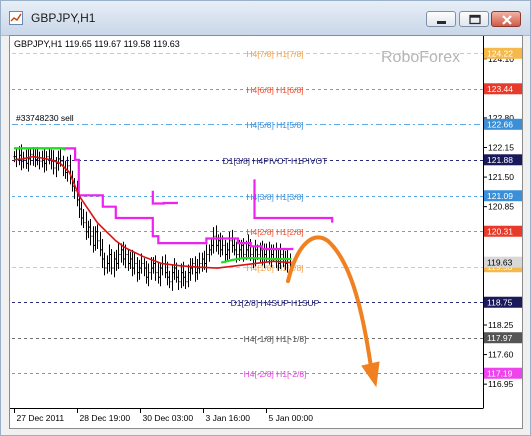 Image resolution: width=531 pixels, height=436 pixels. Describe the element at coordinates (500, 231) in the screenshot. I see `price-tag-label-5: 120.31` at that location.